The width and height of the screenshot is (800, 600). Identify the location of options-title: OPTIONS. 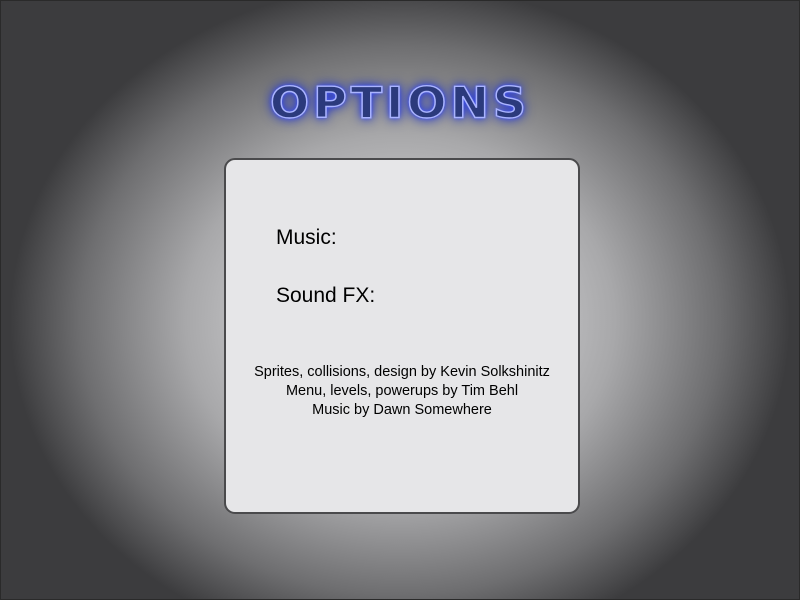
(400, 102).